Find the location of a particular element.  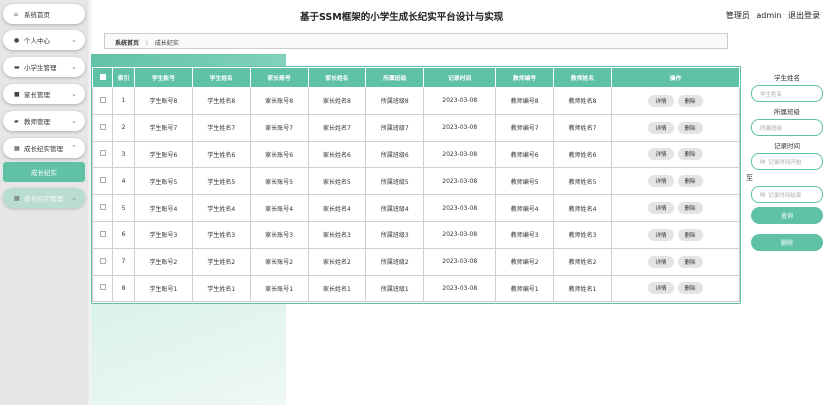

table-cell: 家长姓名8 is located at coordinates (337, 101).